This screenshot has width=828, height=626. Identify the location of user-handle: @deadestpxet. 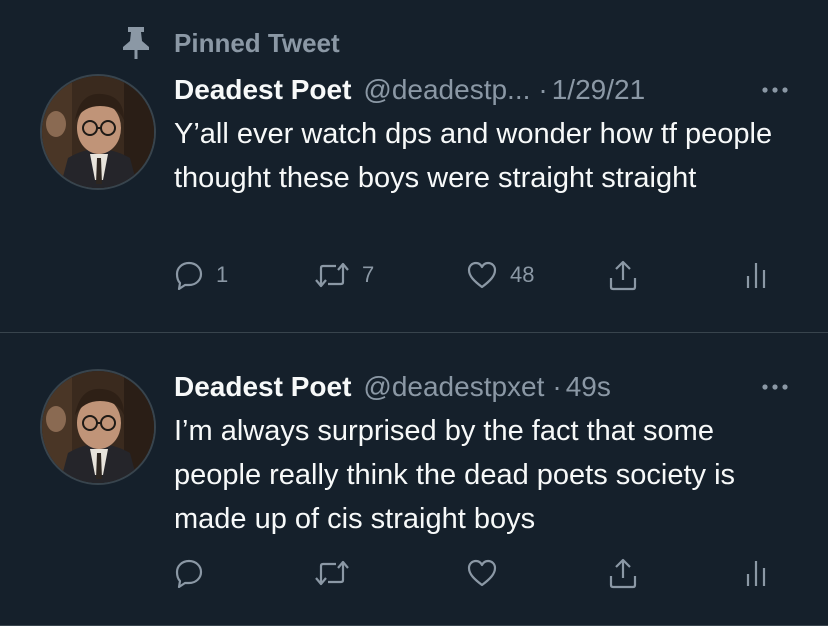
(453, 387).